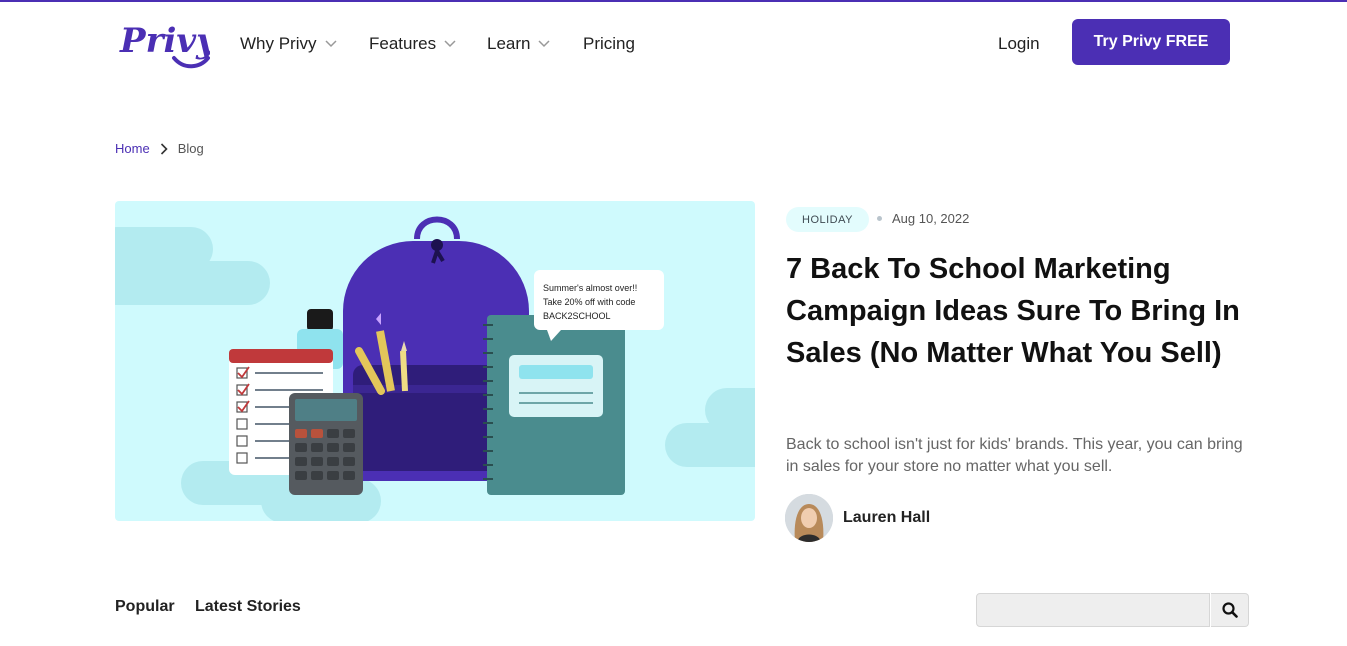 This screenshot has height=646, width=1347. I want to click on post-date: Aug 10, 2022, so click(931, 218).